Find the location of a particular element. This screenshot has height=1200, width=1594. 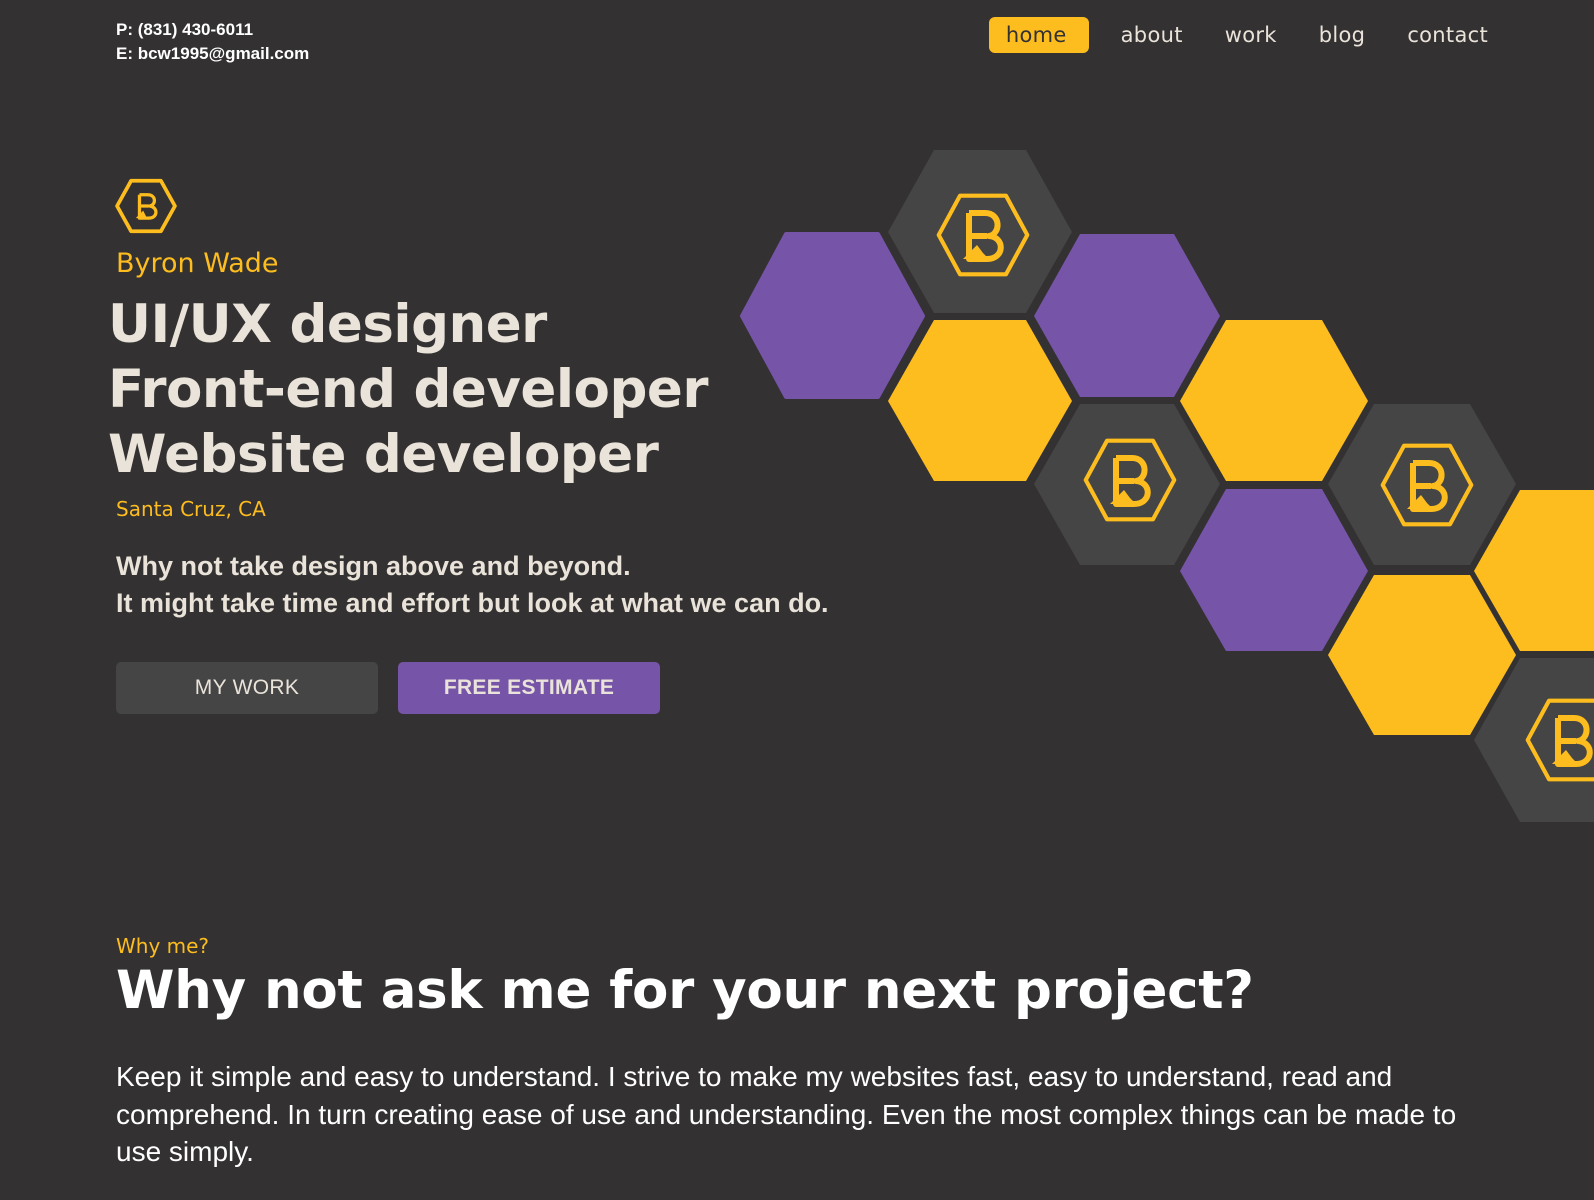

role-line: Front-end developer is located at coordinates (408, 389).